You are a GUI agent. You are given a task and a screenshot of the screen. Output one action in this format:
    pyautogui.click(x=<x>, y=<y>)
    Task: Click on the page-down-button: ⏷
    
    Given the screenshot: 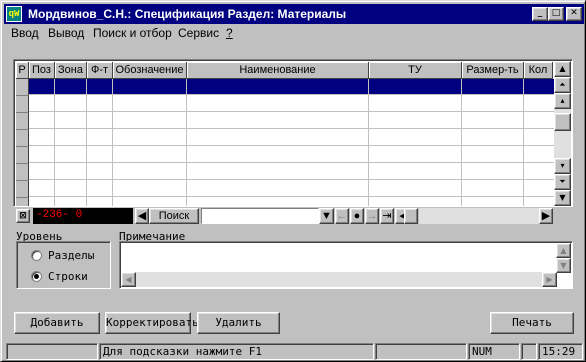 What is the action you would take?
    pyautogui.click(x=562, y=182)
    